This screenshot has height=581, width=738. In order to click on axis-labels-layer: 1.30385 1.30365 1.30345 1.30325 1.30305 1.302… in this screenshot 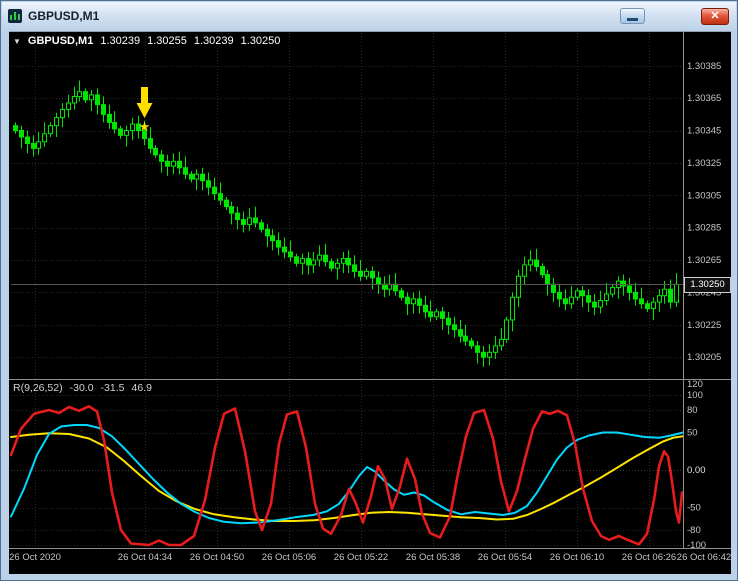, I will do `click(704, 306)`.